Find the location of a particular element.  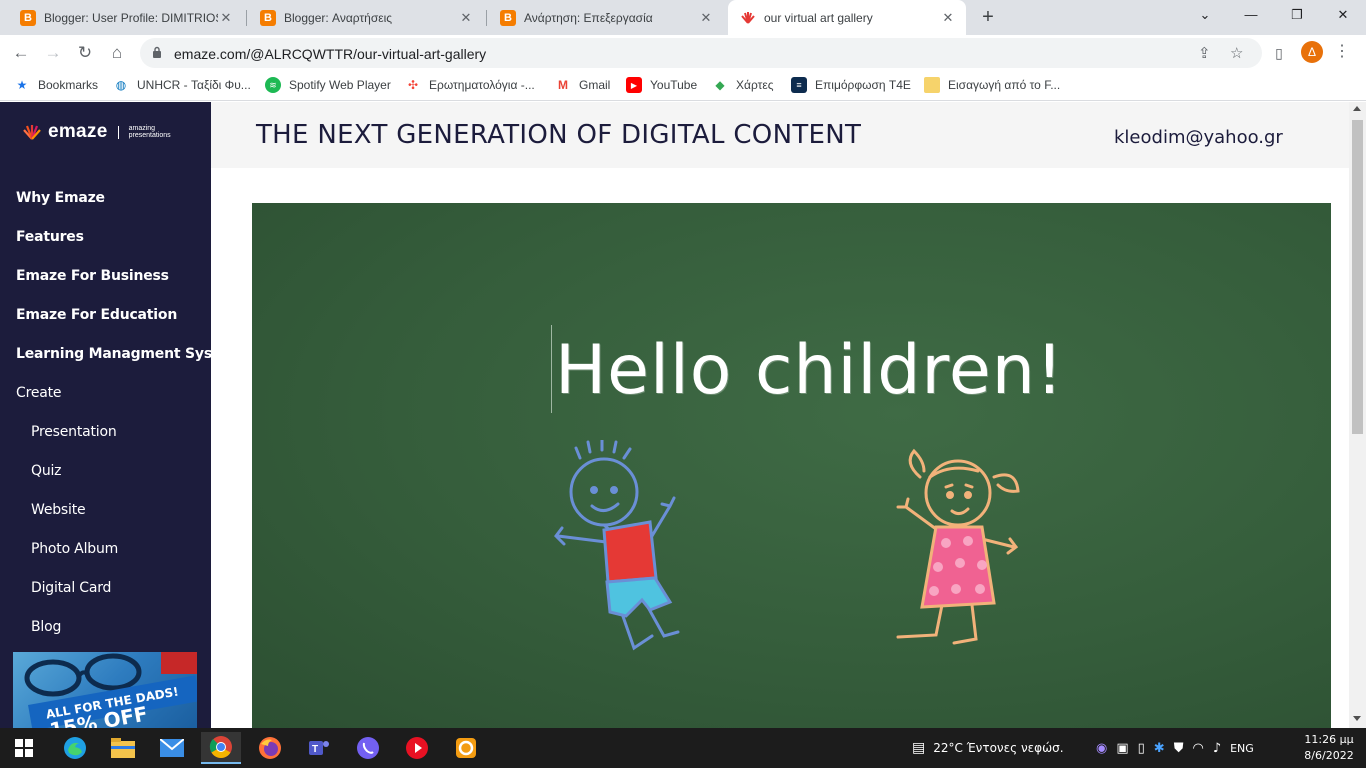

mail-icon is located at coordinates (172, 748).